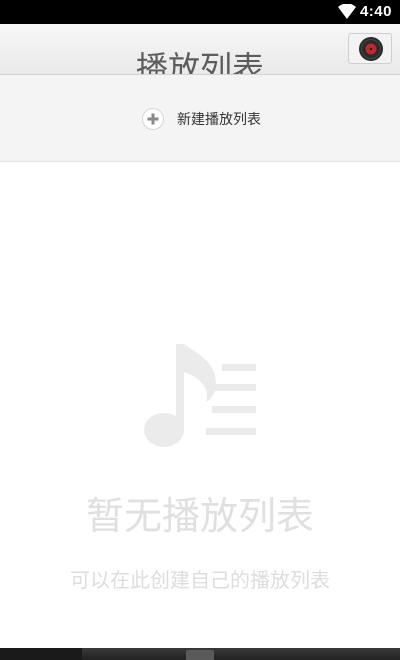 This screenshot has height=660, width=400. I want to click on empty-state-subtitle: 可以在此创建自己的播放列表, so click(200, 580).